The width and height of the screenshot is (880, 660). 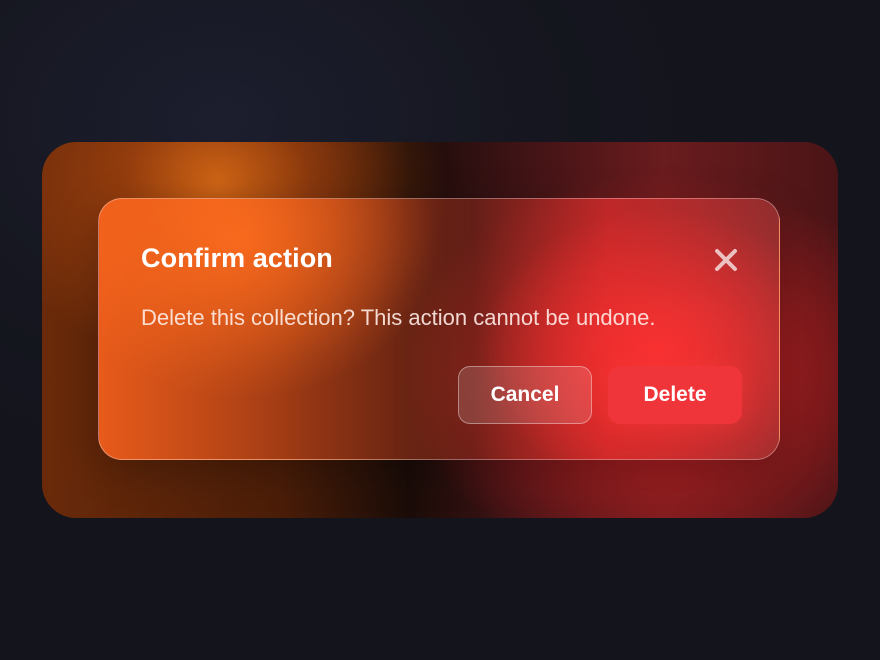 What do you see at coordinates (525, 395) in the screenshot?
I see `cancel-button: Cancel` at bounding box center [525, 395].